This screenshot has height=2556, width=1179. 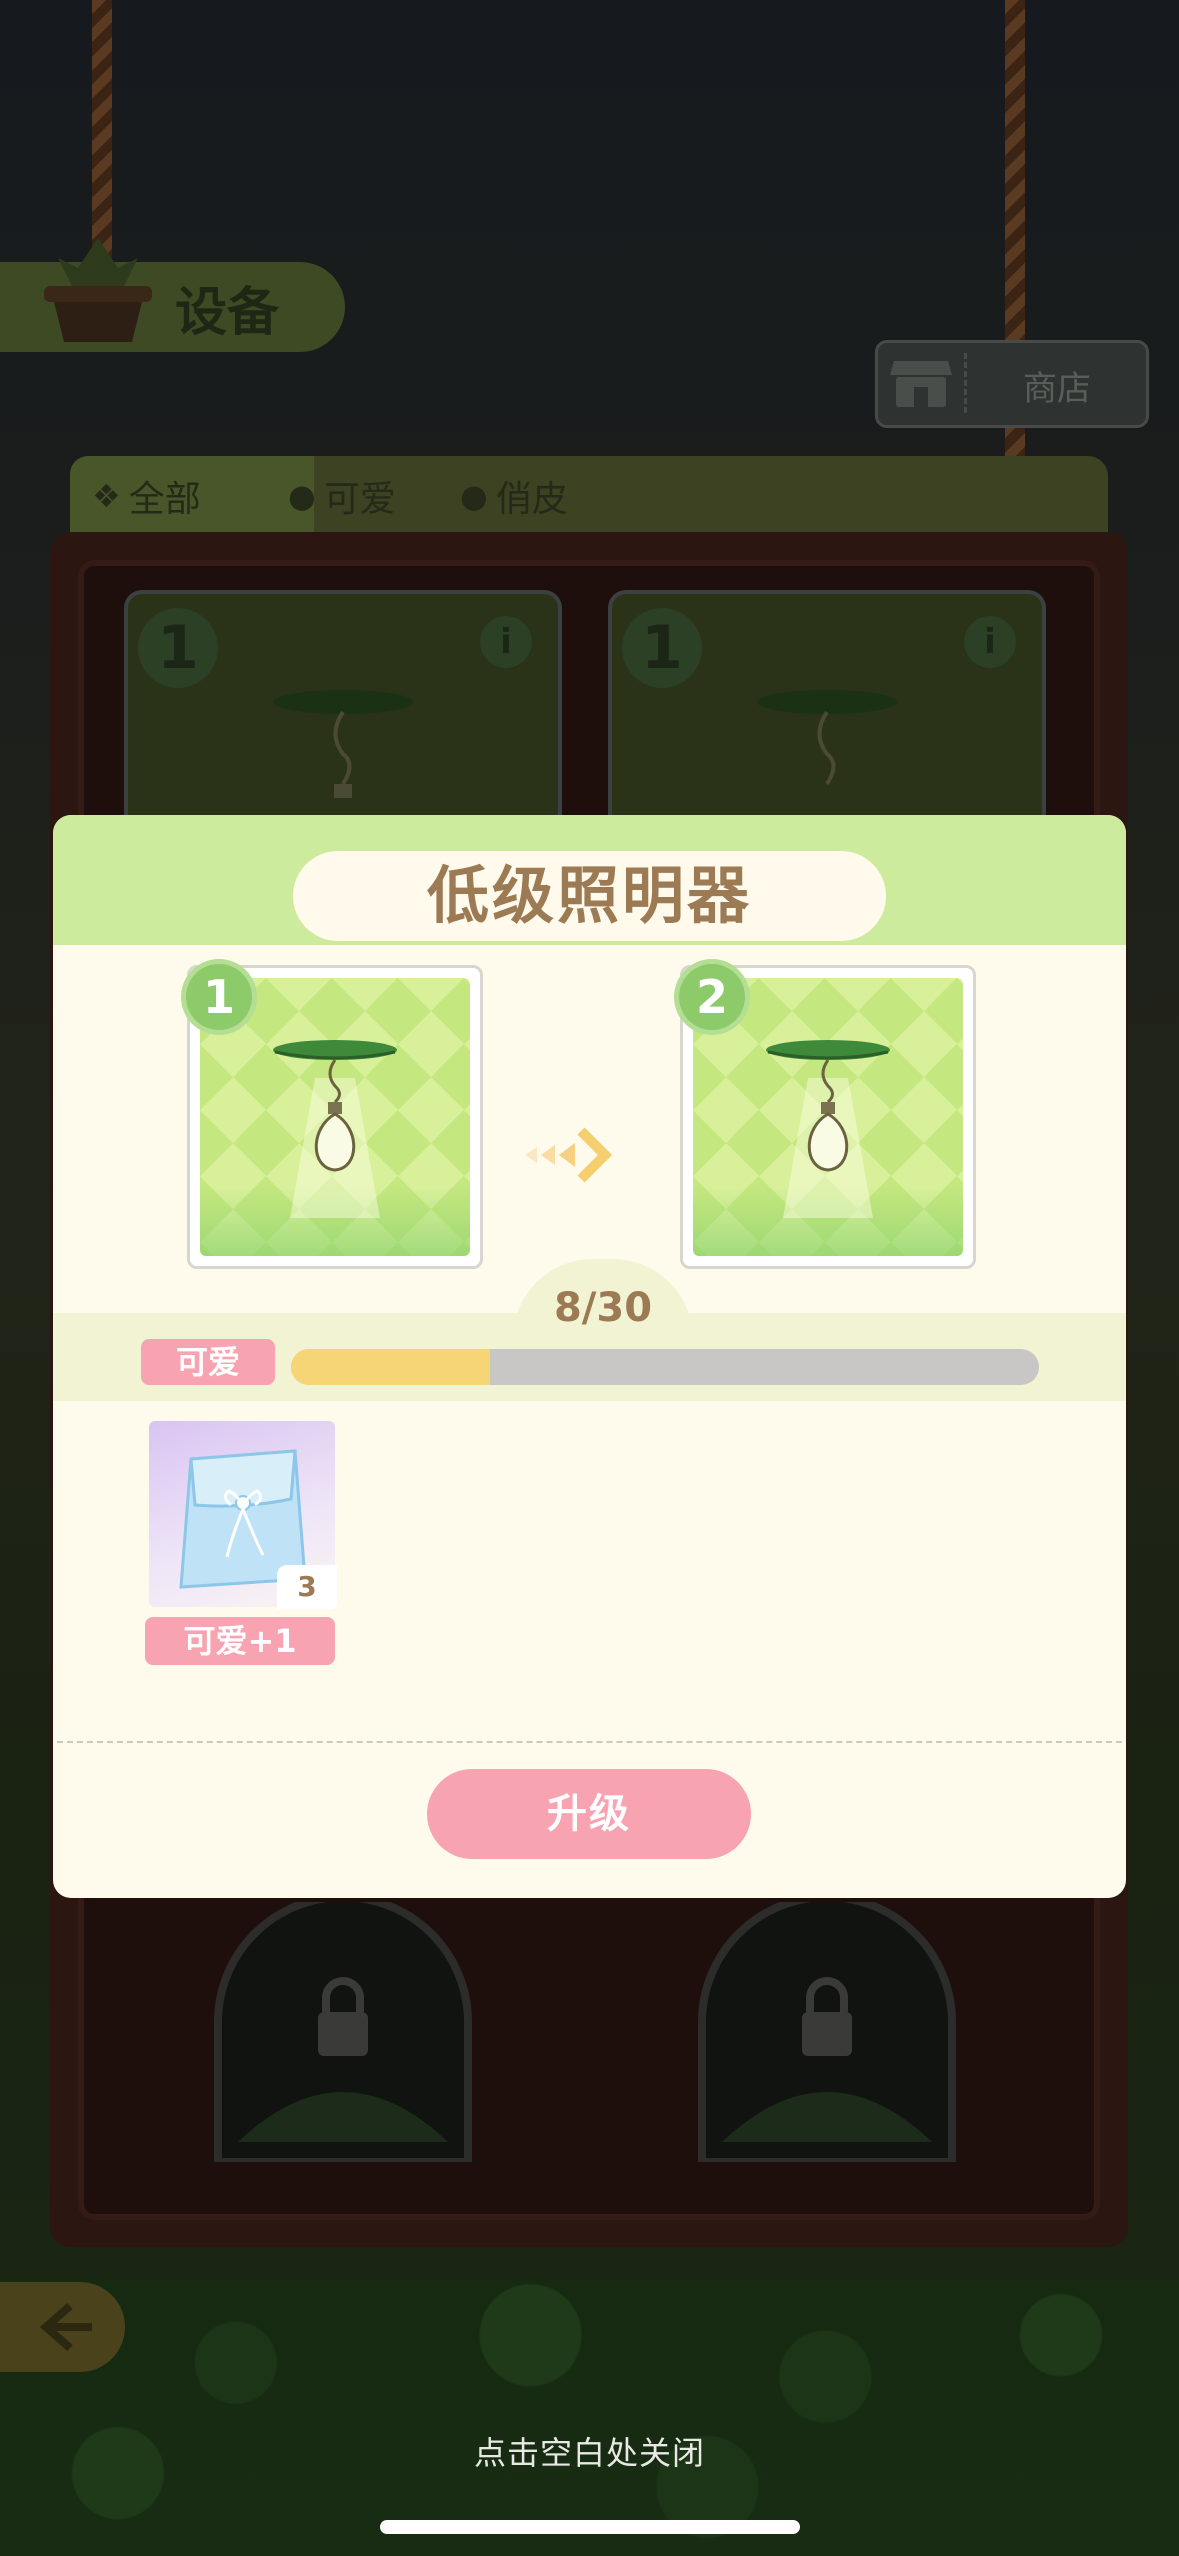 What do you see at coordinates (391, 1367) in the screenshot?
I see `progress-fill` at bounding box center [391, 1367].